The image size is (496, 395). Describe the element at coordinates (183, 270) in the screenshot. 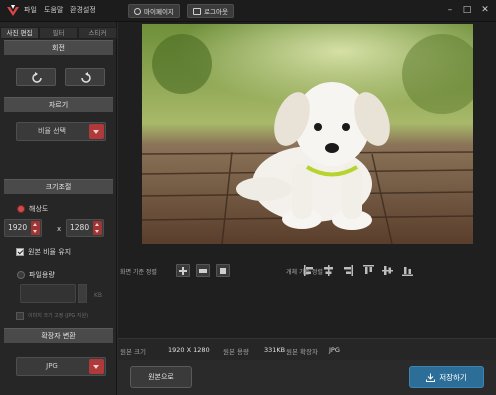

I see `canvas-align-center-icon` at that location.